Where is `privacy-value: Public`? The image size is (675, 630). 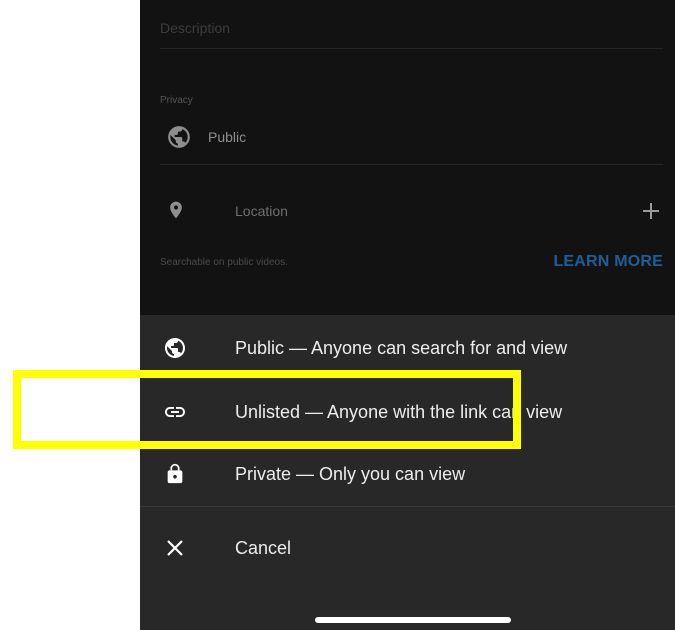 privacy-value: Public is located at coordinates (227, 137).